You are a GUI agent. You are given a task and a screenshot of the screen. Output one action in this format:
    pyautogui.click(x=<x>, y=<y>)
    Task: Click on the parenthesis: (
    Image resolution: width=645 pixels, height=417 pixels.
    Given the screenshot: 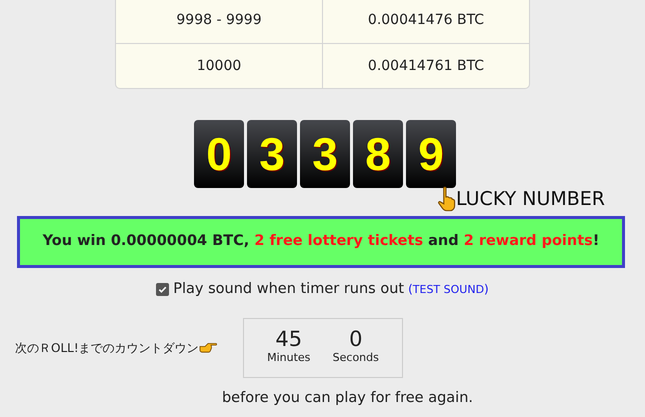 What is the action you would take?
    pyautogui.click(x=410, y=289)
    